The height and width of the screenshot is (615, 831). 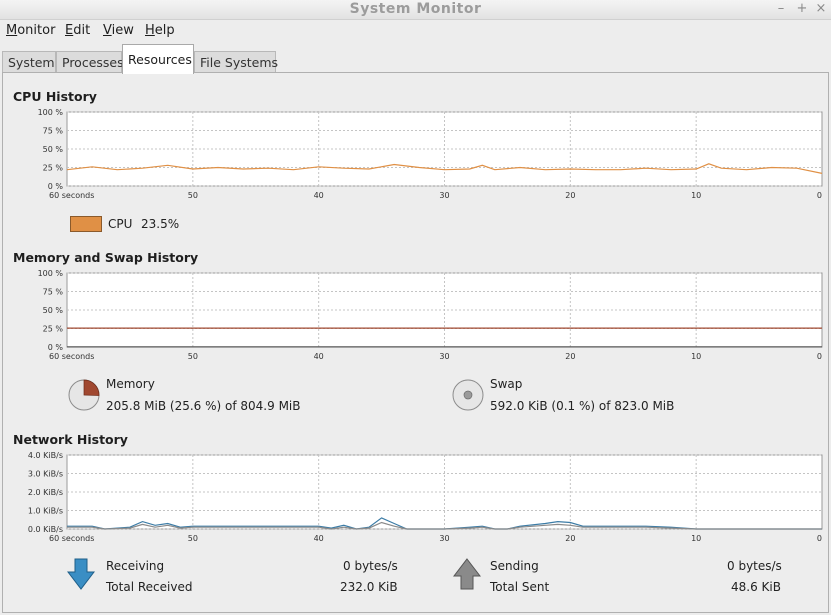 What do you see at coordinates (45, 529) in the screenshot?
I see `y-tick-label: 0.0 KiB/s` at bounding box center [45, 529].